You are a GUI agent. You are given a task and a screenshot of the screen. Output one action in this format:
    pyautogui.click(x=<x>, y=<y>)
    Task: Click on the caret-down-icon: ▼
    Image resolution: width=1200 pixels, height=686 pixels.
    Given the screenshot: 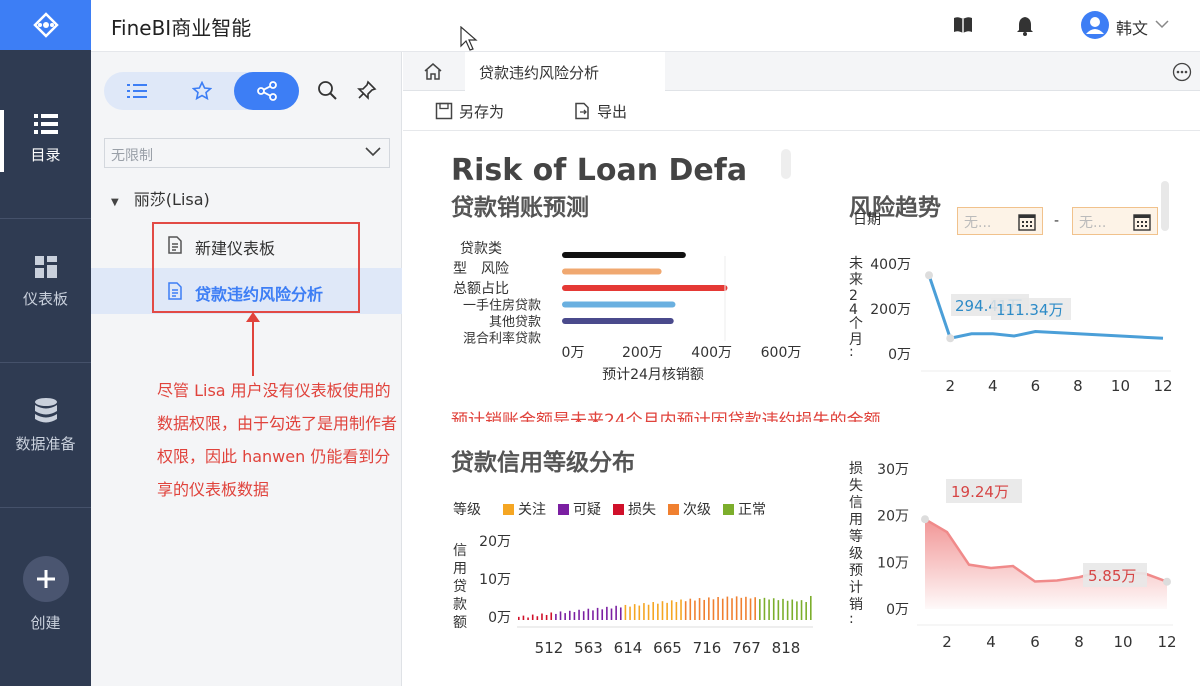 What is the action you would take?
    pyautogui.click(x=115, y=202)
    